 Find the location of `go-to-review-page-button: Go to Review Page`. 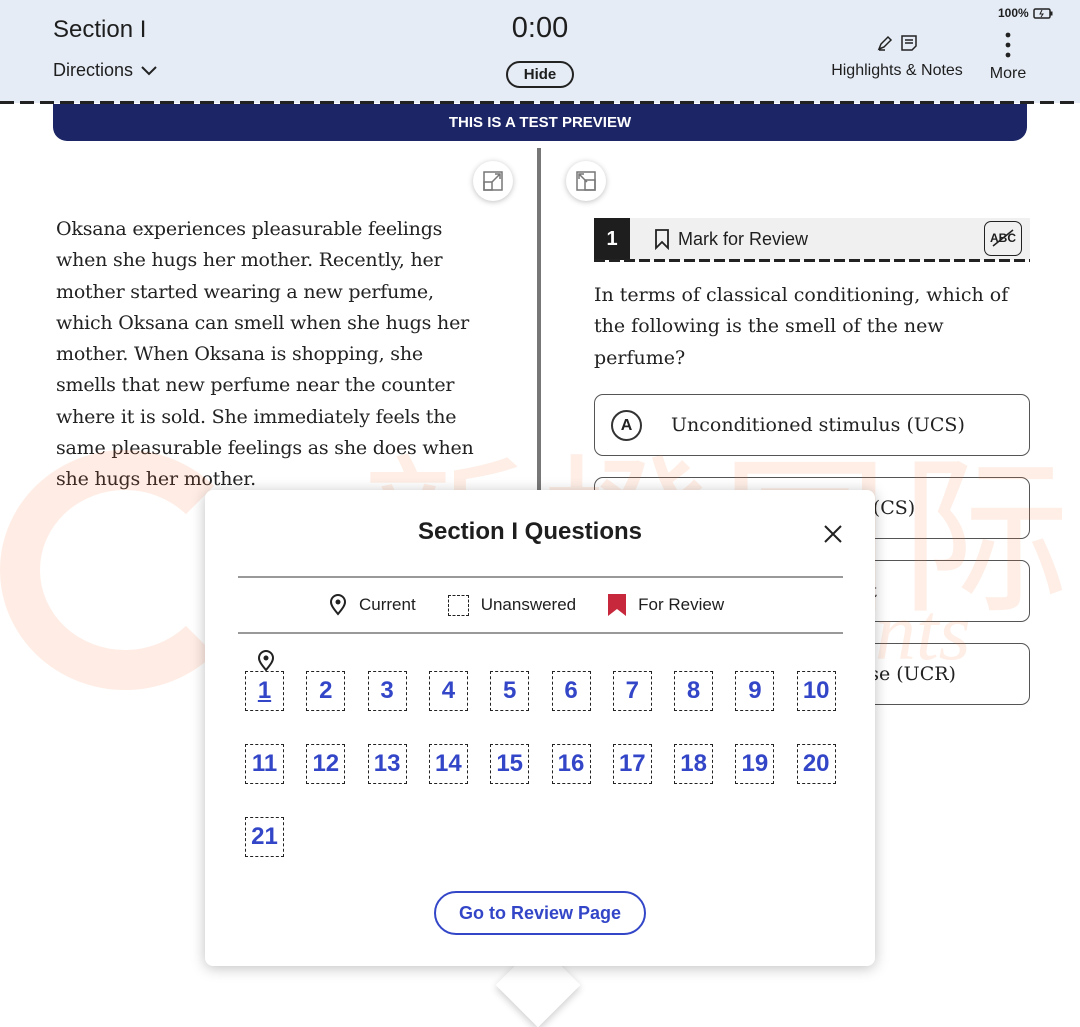

go-to-review-page-button: Go to Review Page is located at coordinates (540, 913).